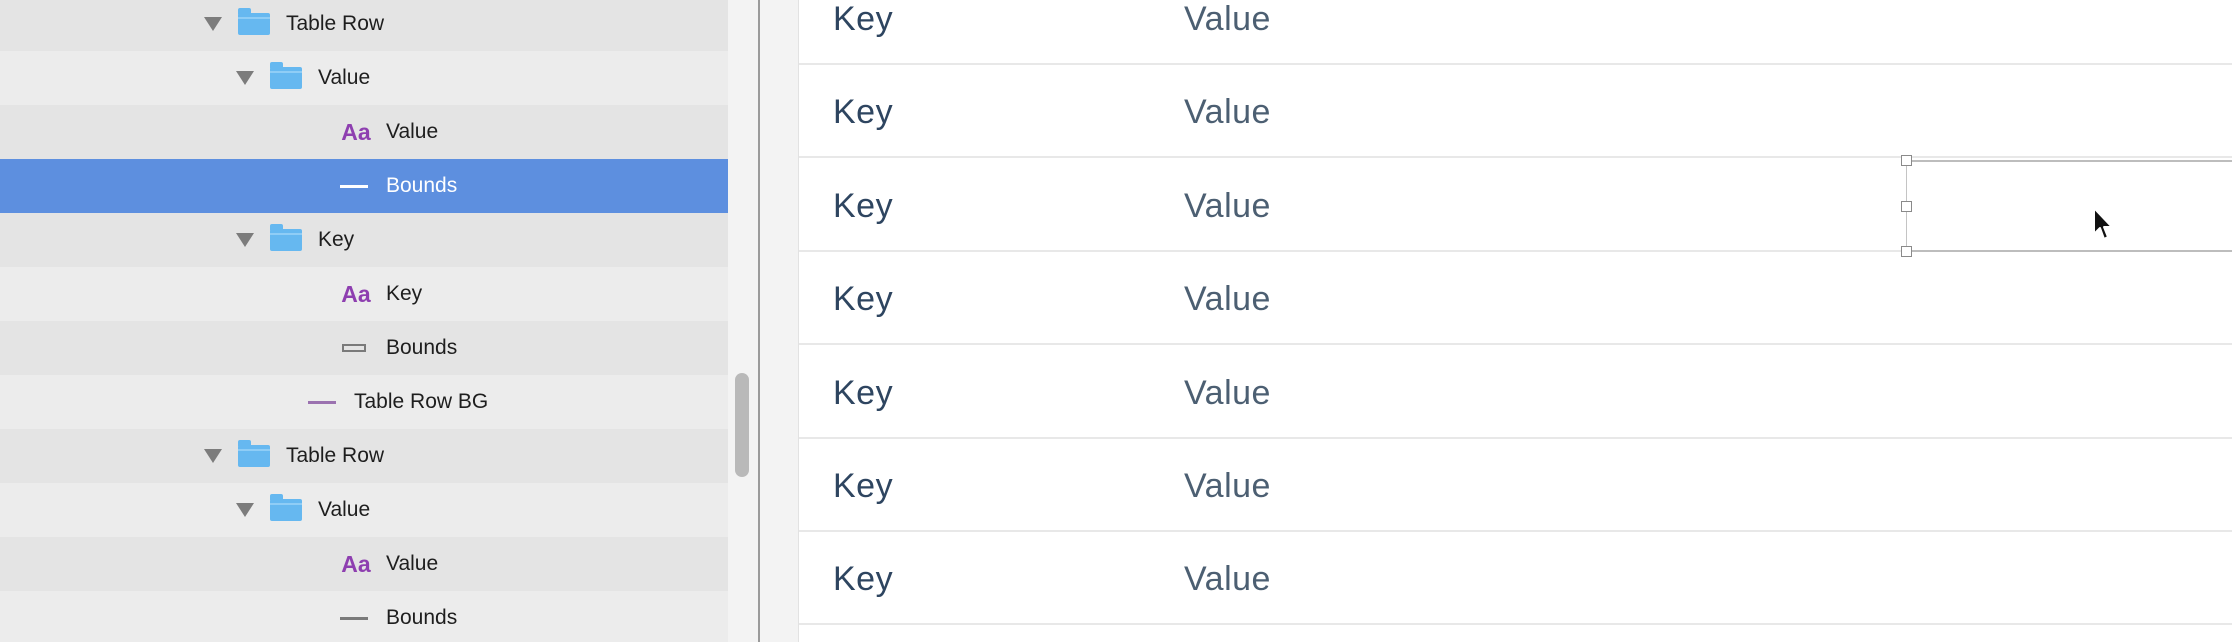 Image resolution: width=2232 pixels, height=642 pixels. I want to click on layer-list-scrollbar-thumb, so click(742, 425).